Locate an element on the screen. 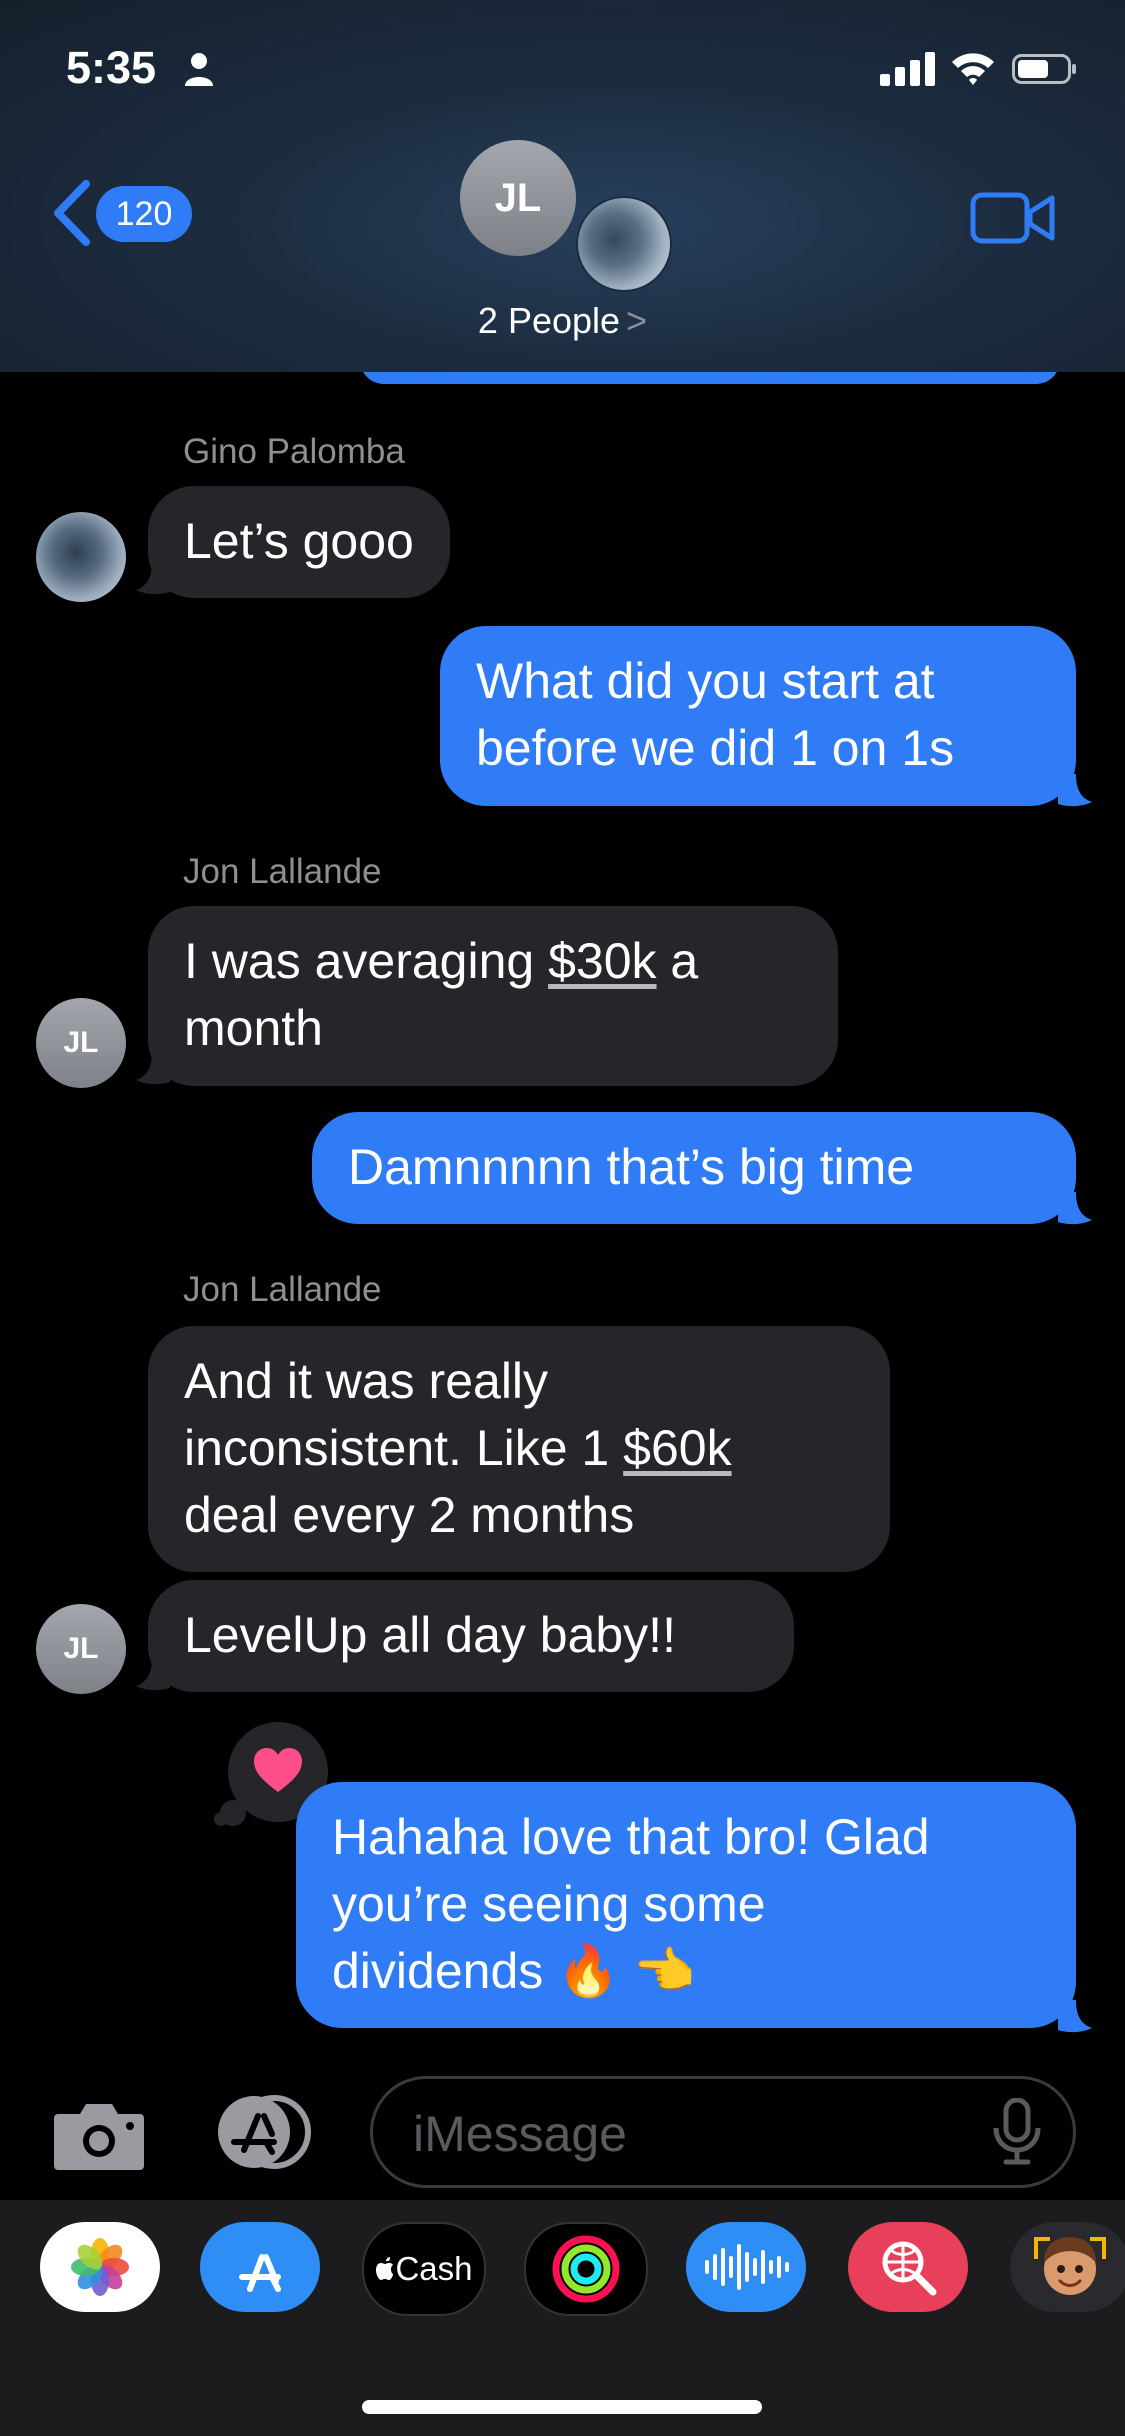 Image resolution: width=1125 pixels, height=2436 pixels. message-text-line: you’re seeing some is located at coordinates (549, 1904).